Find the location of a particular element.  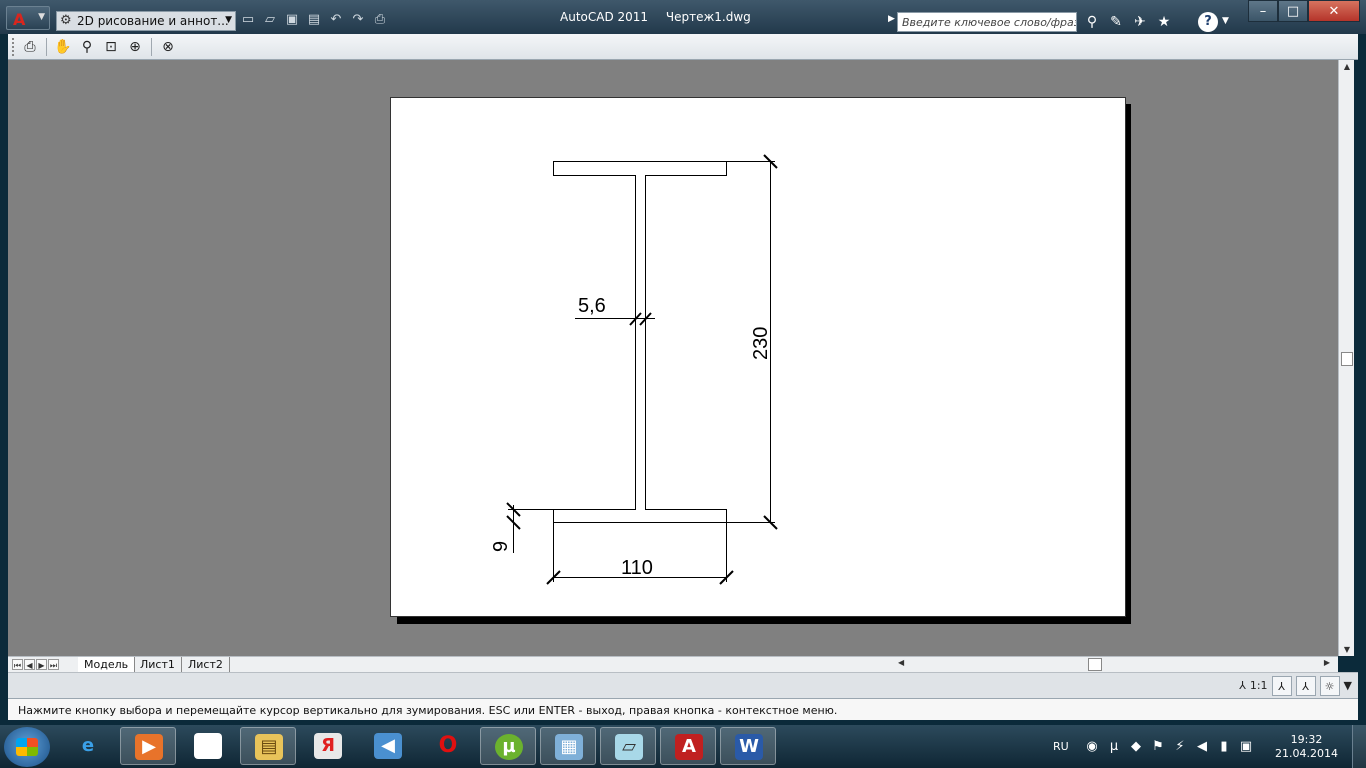

prev-tab-icon: ◀ is located at coordinates (29, 664).